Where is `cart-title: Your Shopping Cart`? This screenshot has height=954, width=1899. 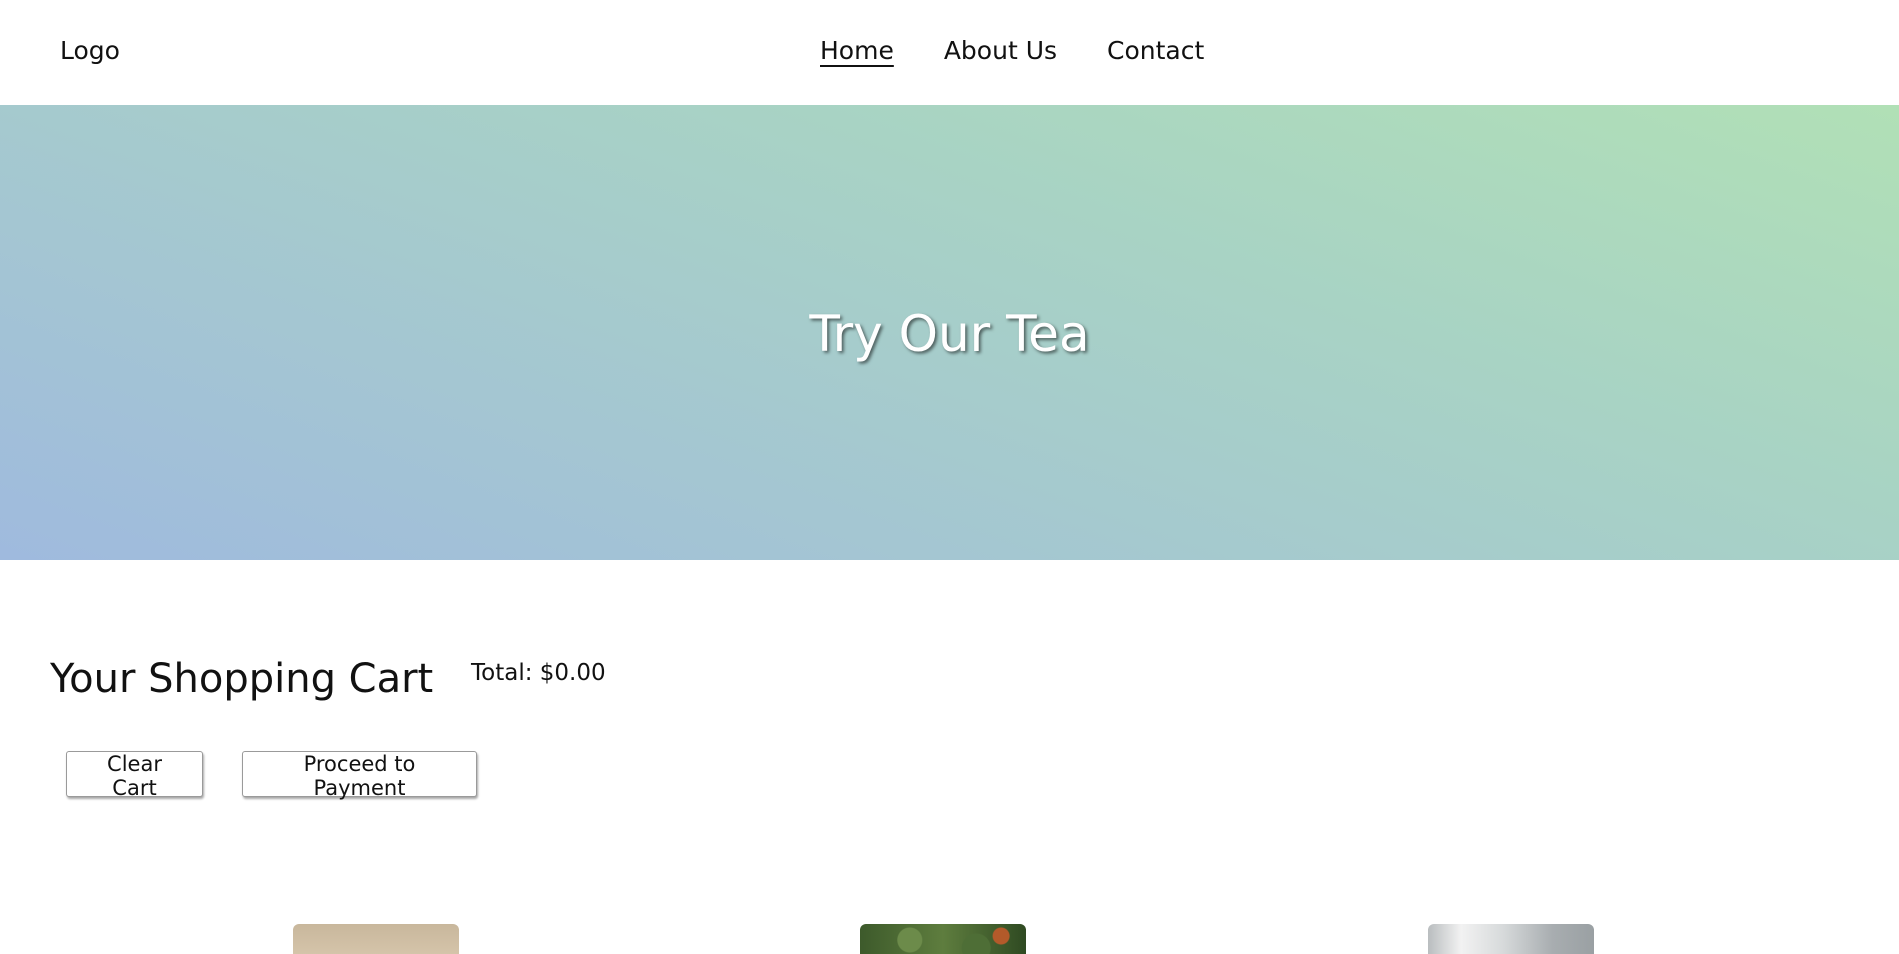
cart-title: Your Shopping Cart is located at coordinates (242, 679).